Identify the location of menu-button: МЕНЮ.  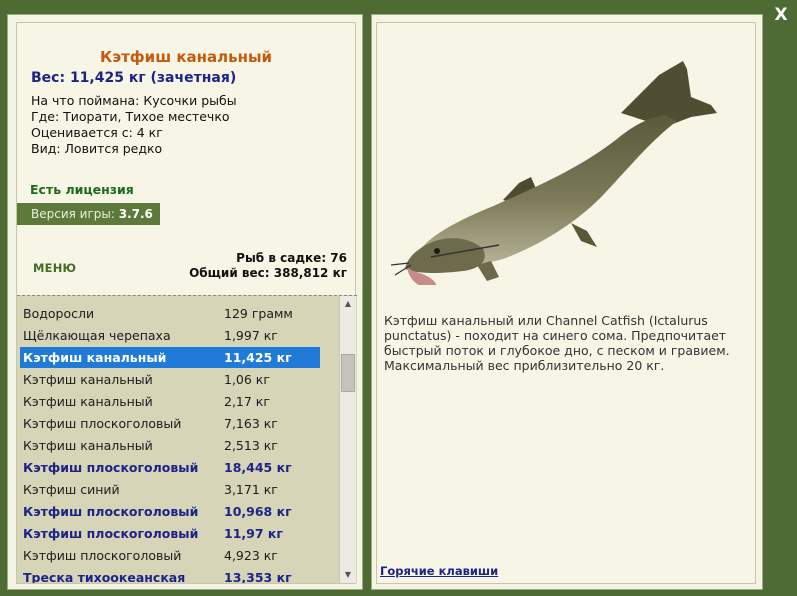
(54, 268).